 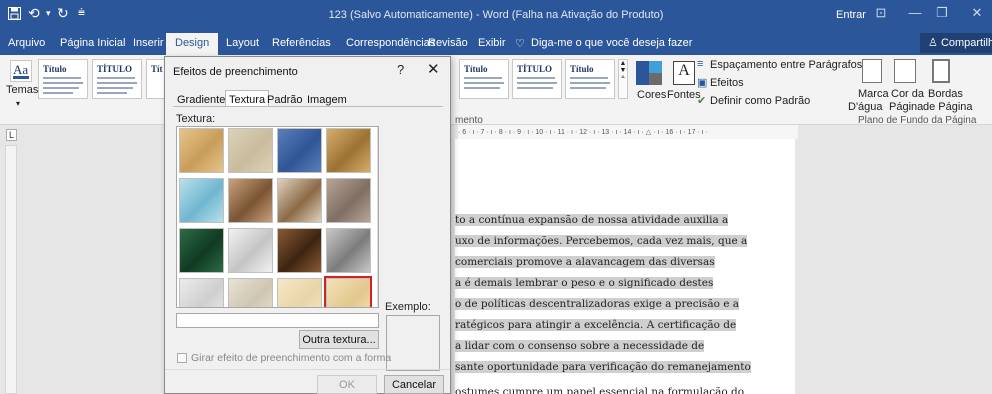 I want to click on colors-label: Cores, so click(x=651, y=95).